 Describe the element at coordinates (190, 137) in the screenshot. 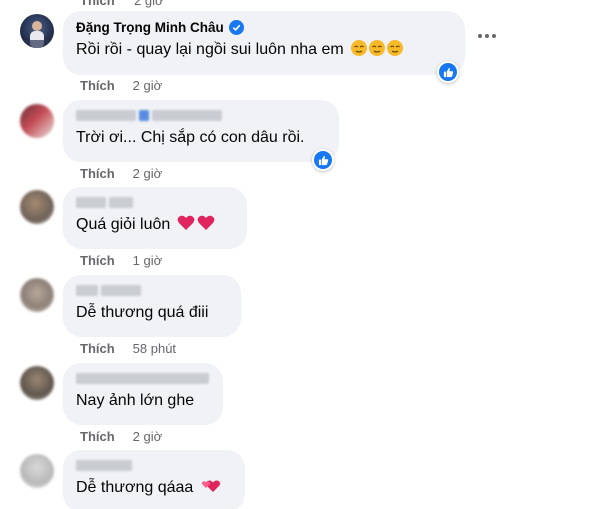

I see `comment-text: Trời ơi... Chị sắp có con dâu rồi.` at that location.